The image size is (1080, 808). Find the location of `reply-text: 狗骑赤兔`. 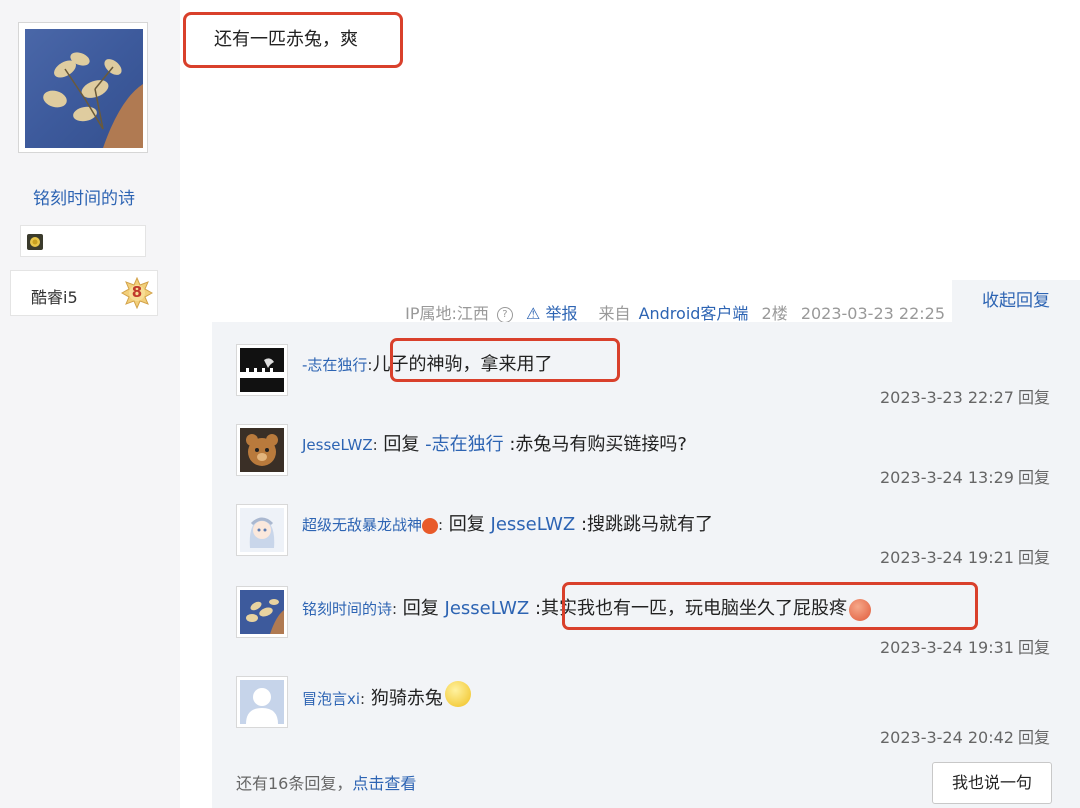

reply-text: 狗骑赤兔 is located at coordinates (406, 698).